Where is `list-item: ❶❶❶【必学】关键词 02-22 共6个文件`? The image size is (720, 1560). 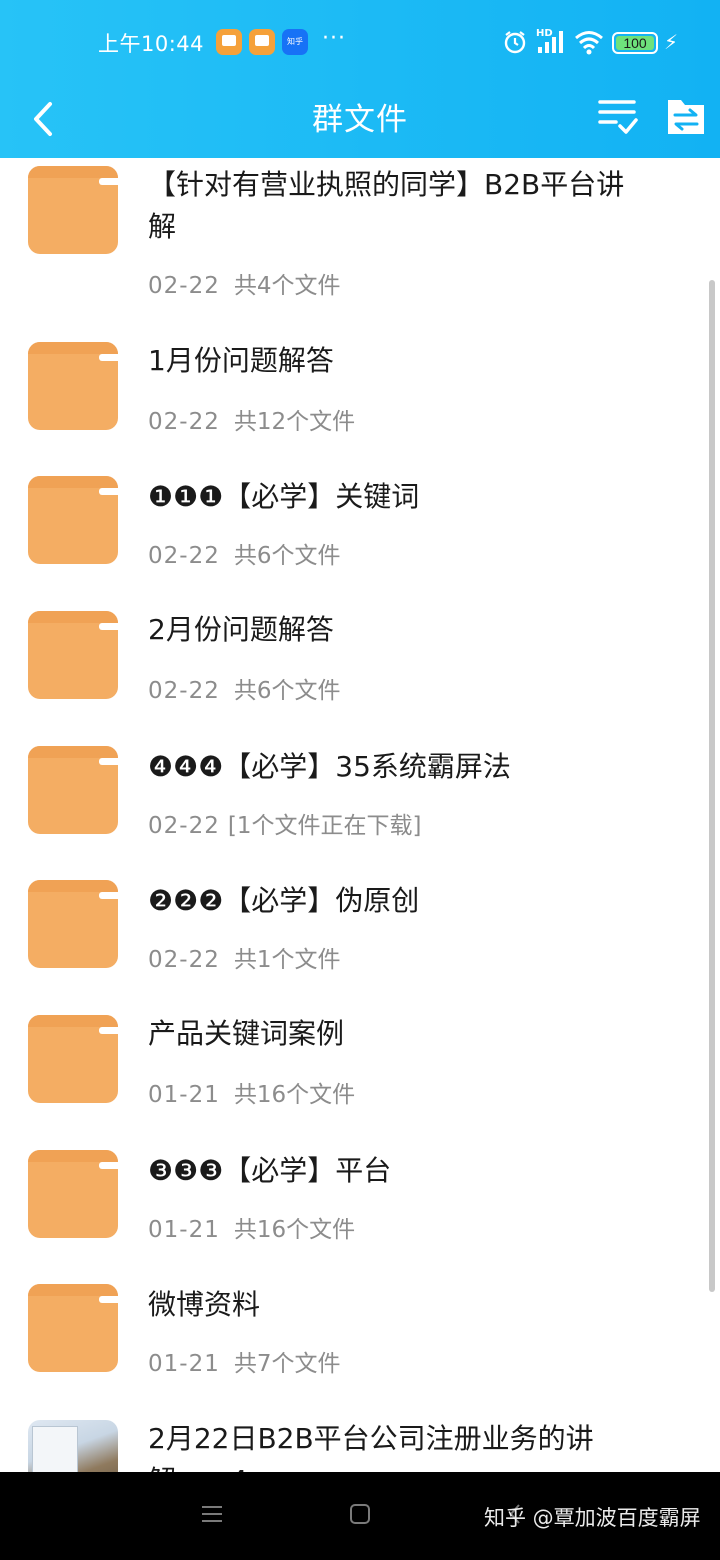 list-item: ❶❶❶【必学】关键词 02-22 共6个文件 is located at coordinates (350, 531).